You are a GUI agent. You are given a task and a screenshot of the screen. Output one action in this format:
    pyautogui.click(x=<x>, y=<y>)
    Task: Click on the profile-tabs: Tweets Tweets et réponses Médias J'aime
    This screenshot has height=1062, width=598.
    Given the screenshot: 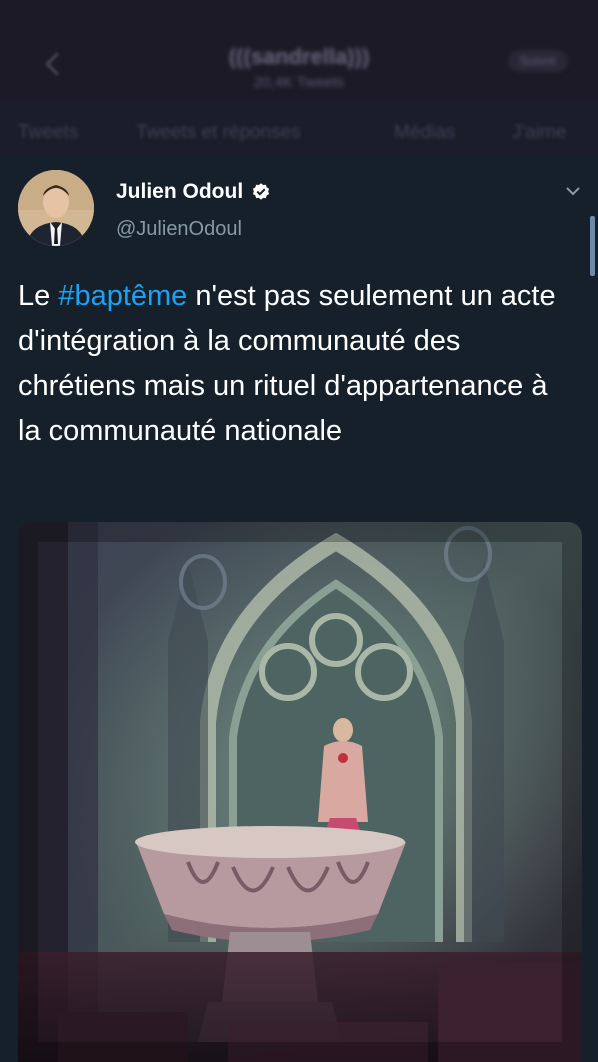 What is the action you would take?
    pyautogui.click(x=299, y=128)
    